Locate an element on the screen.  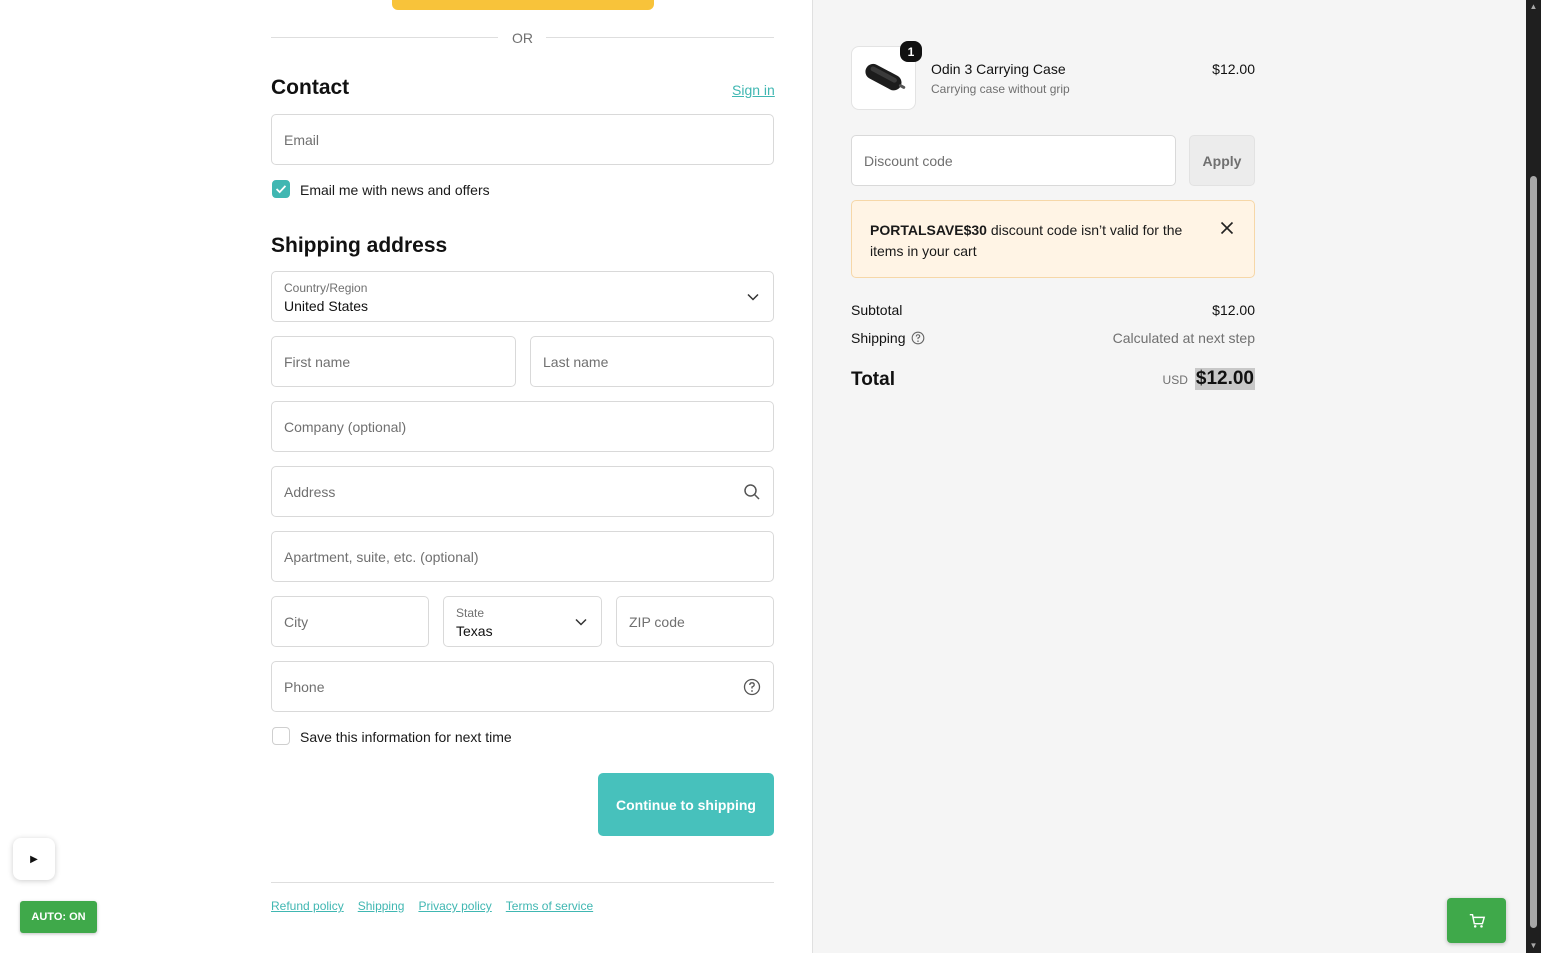
country-value: United States is located at coordinates (326, 306).